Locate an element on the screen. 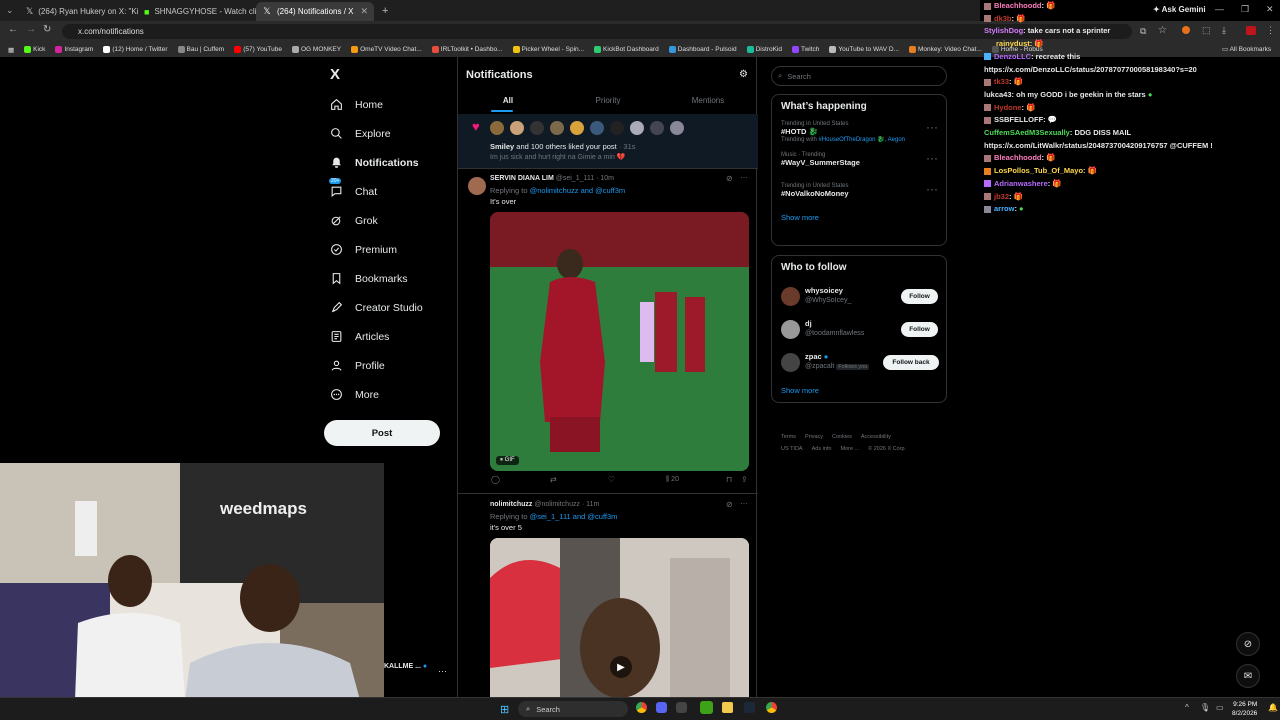 This screenshot has width=1280, height=720. browser-tab-3: 𝕏 (264) Notifications / X ✕ is located at coordinates (315, 11).